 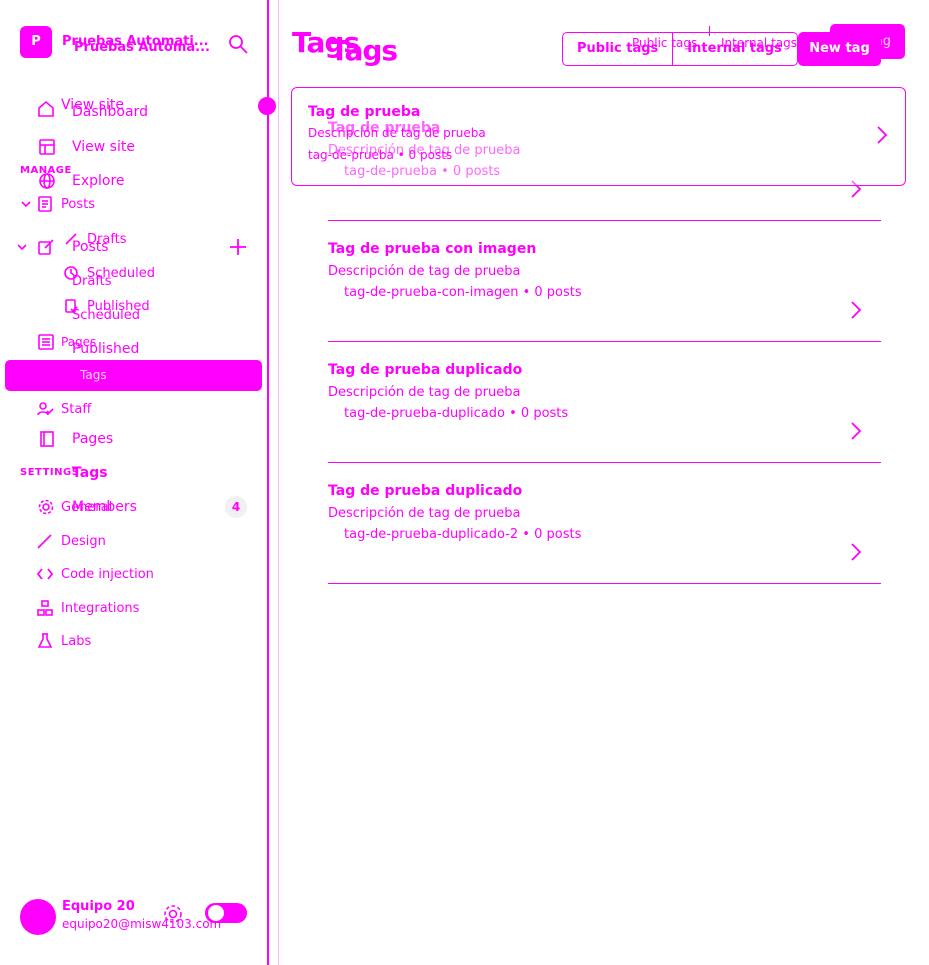 What do you see at coordinates (93, 439) in the screenshot?
I see `nav-pages-label: Pages` at bounding box center [93, 439].